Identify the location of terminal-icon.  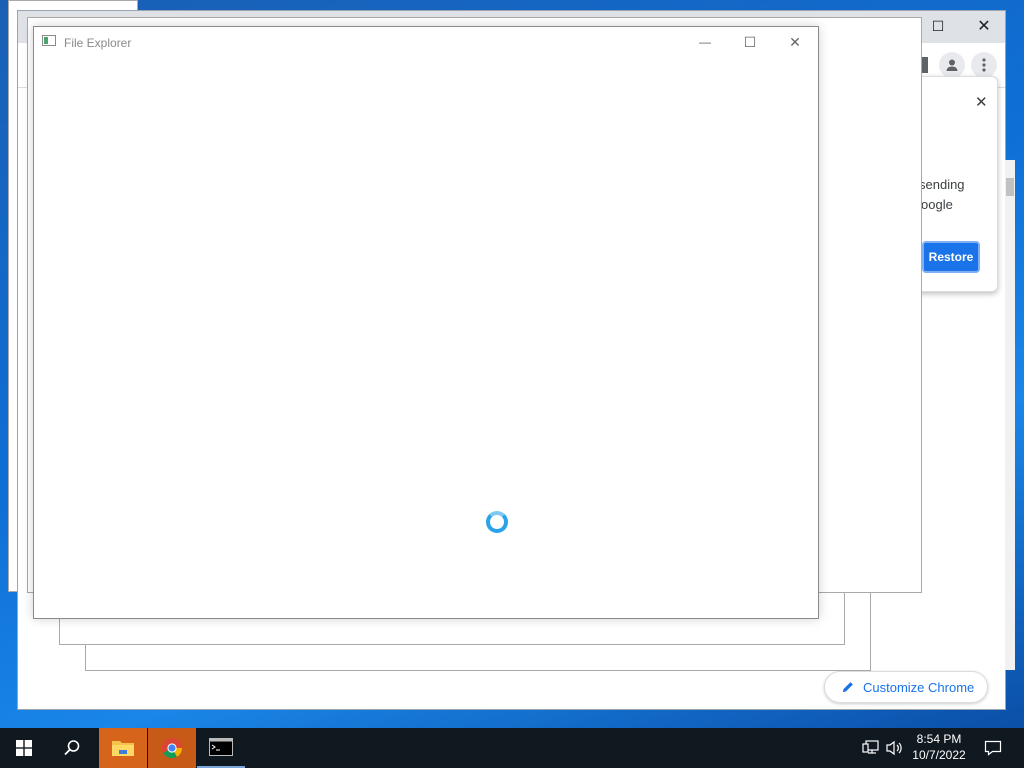
(221, 747).